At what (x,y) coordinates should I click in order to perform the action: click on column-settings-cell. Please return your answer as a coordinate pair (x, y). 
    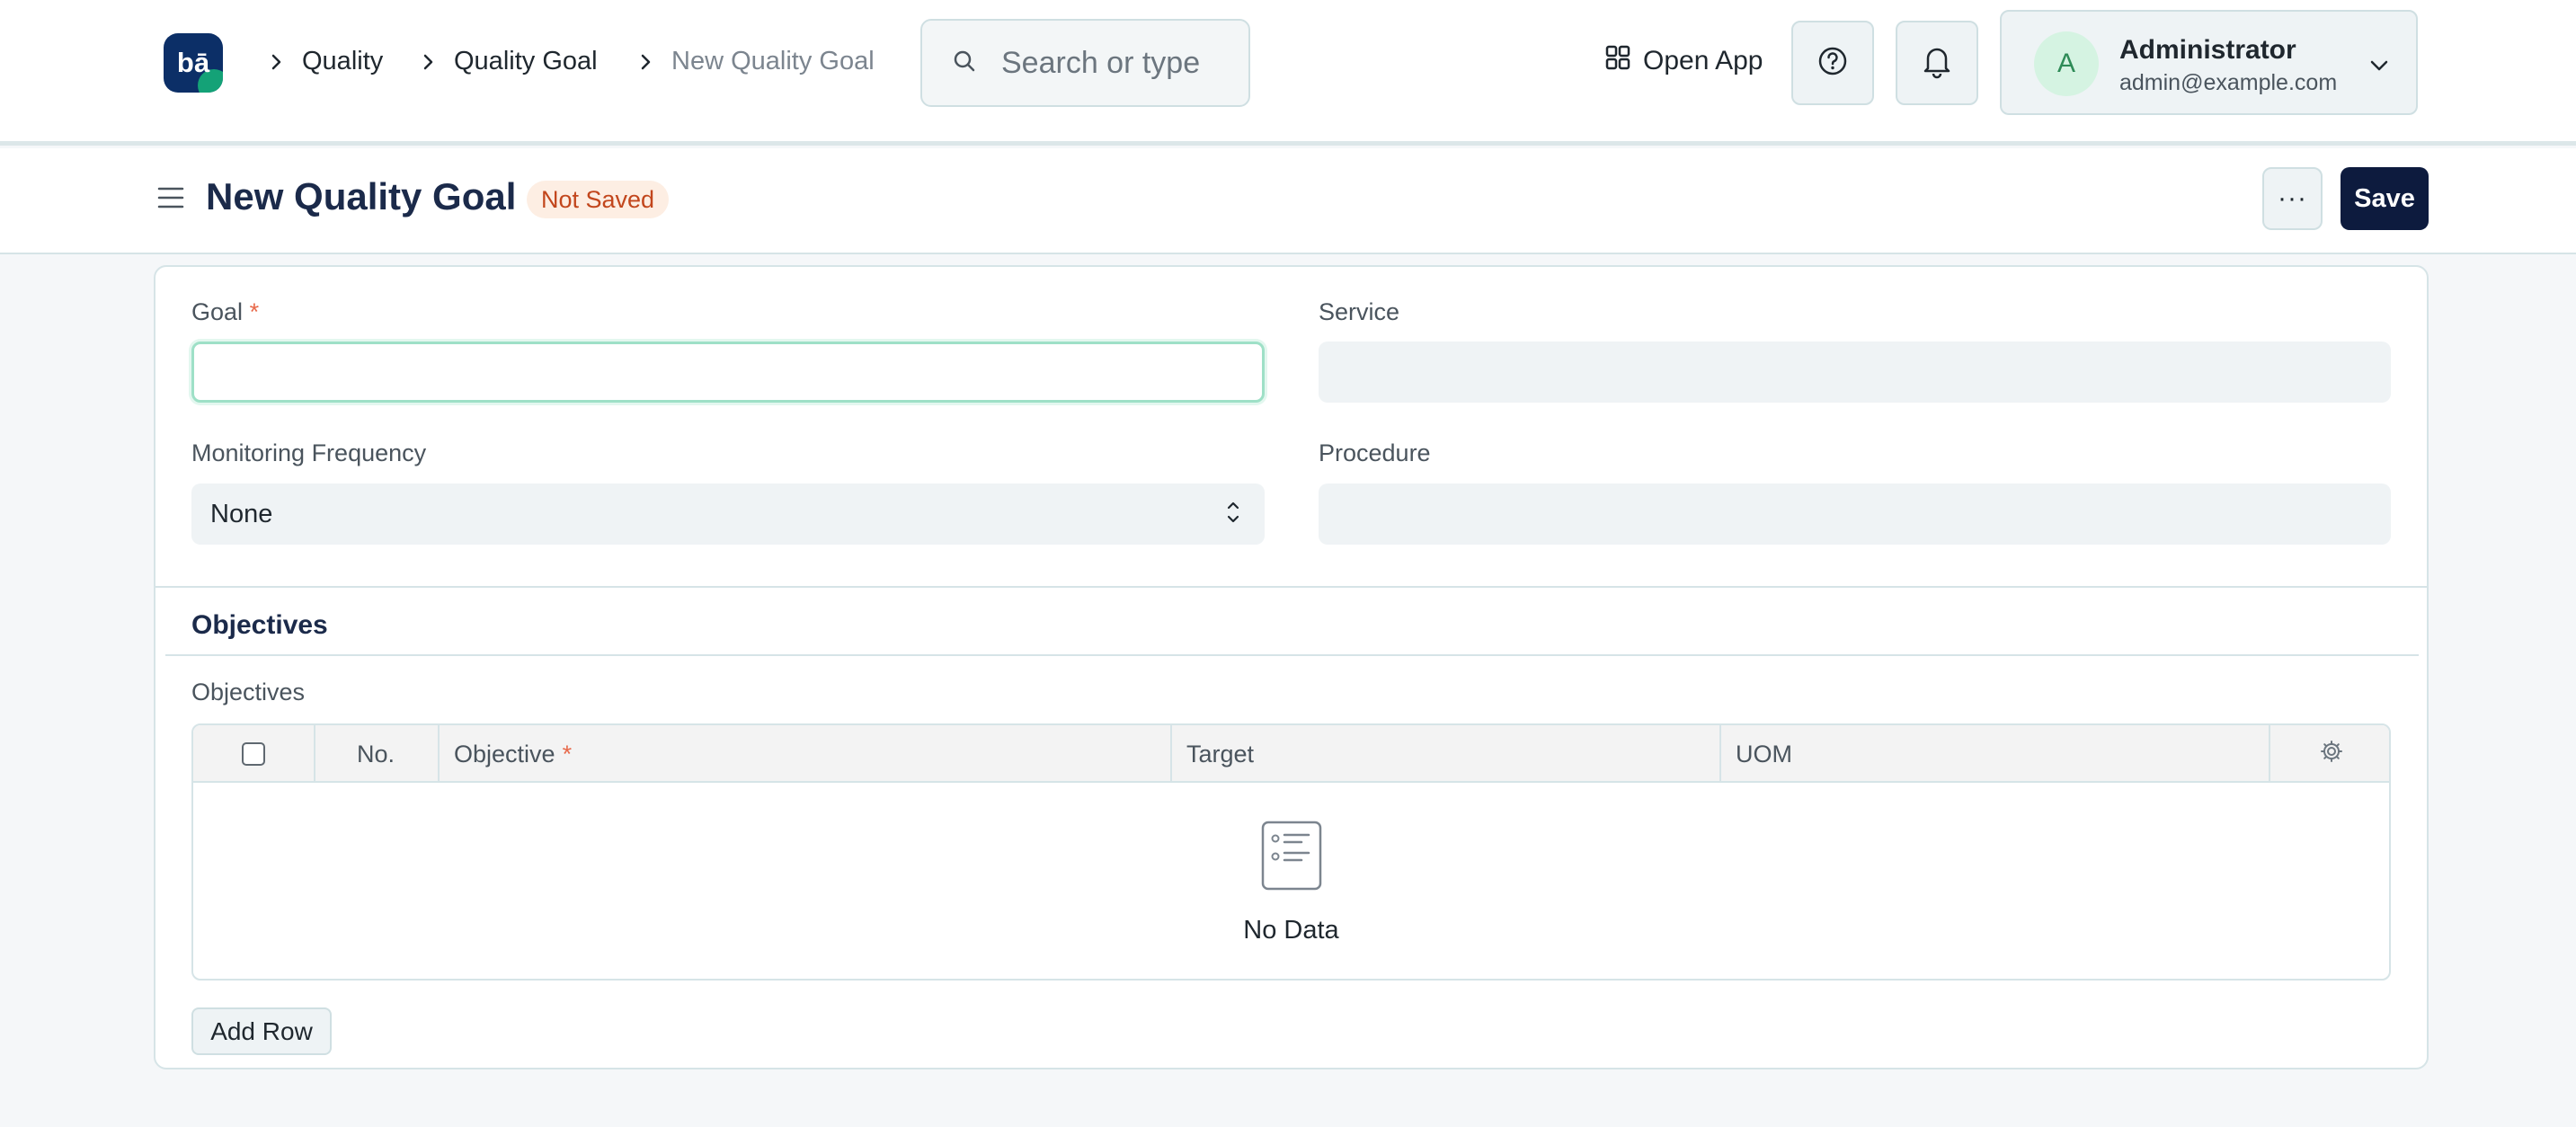
    Looking at the image, I should click on (2329, 754).